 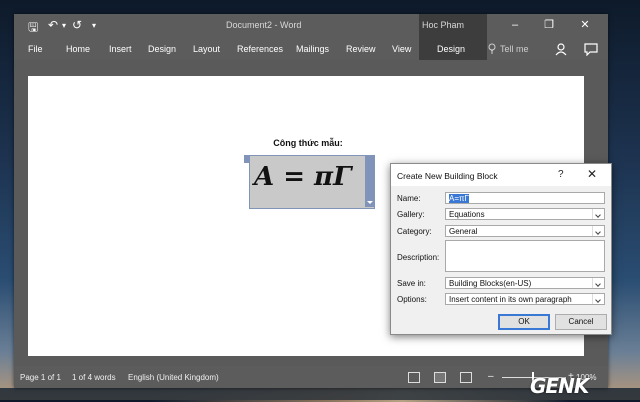 I want to click on options-label: Options:, so click(x=412, y=299).